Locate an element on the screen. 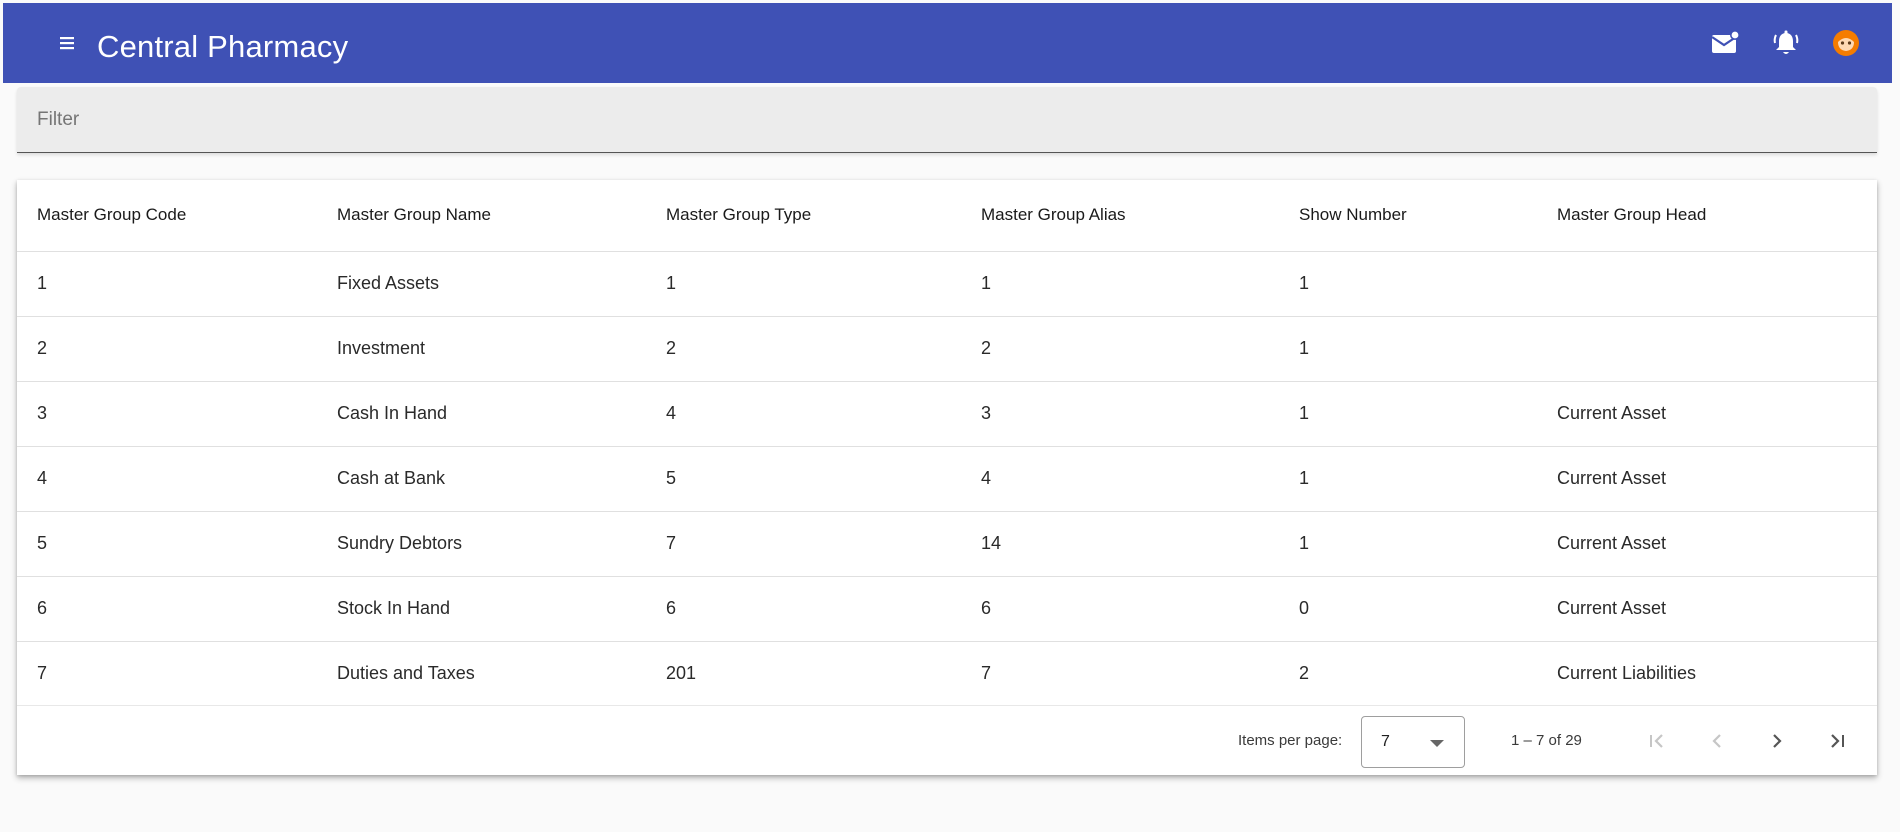 The width and height of the screenshot is (1900, 832). cell-master-group-name: Cash In Hand is located at coordinates (501, 414).